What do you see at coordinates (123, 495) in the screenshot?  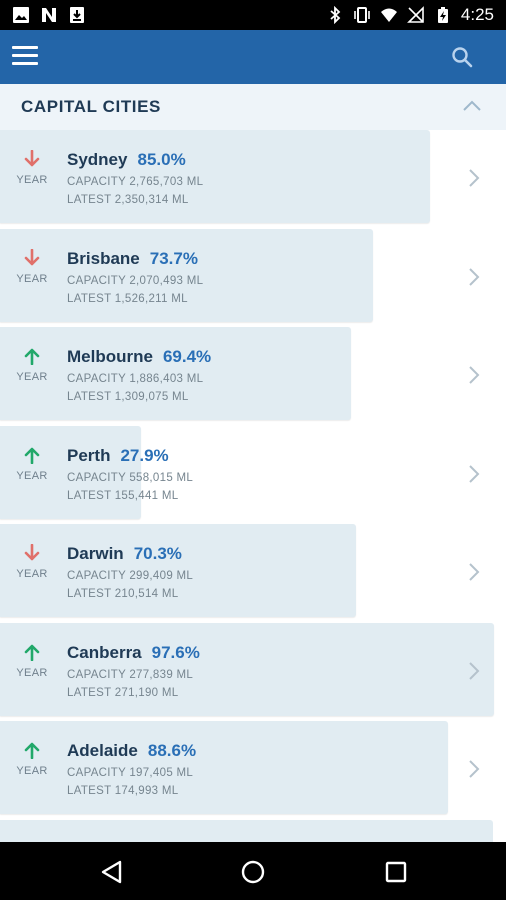 I see `latest-text: LATEST 155,441 ML` at bounding box center [123, 495].